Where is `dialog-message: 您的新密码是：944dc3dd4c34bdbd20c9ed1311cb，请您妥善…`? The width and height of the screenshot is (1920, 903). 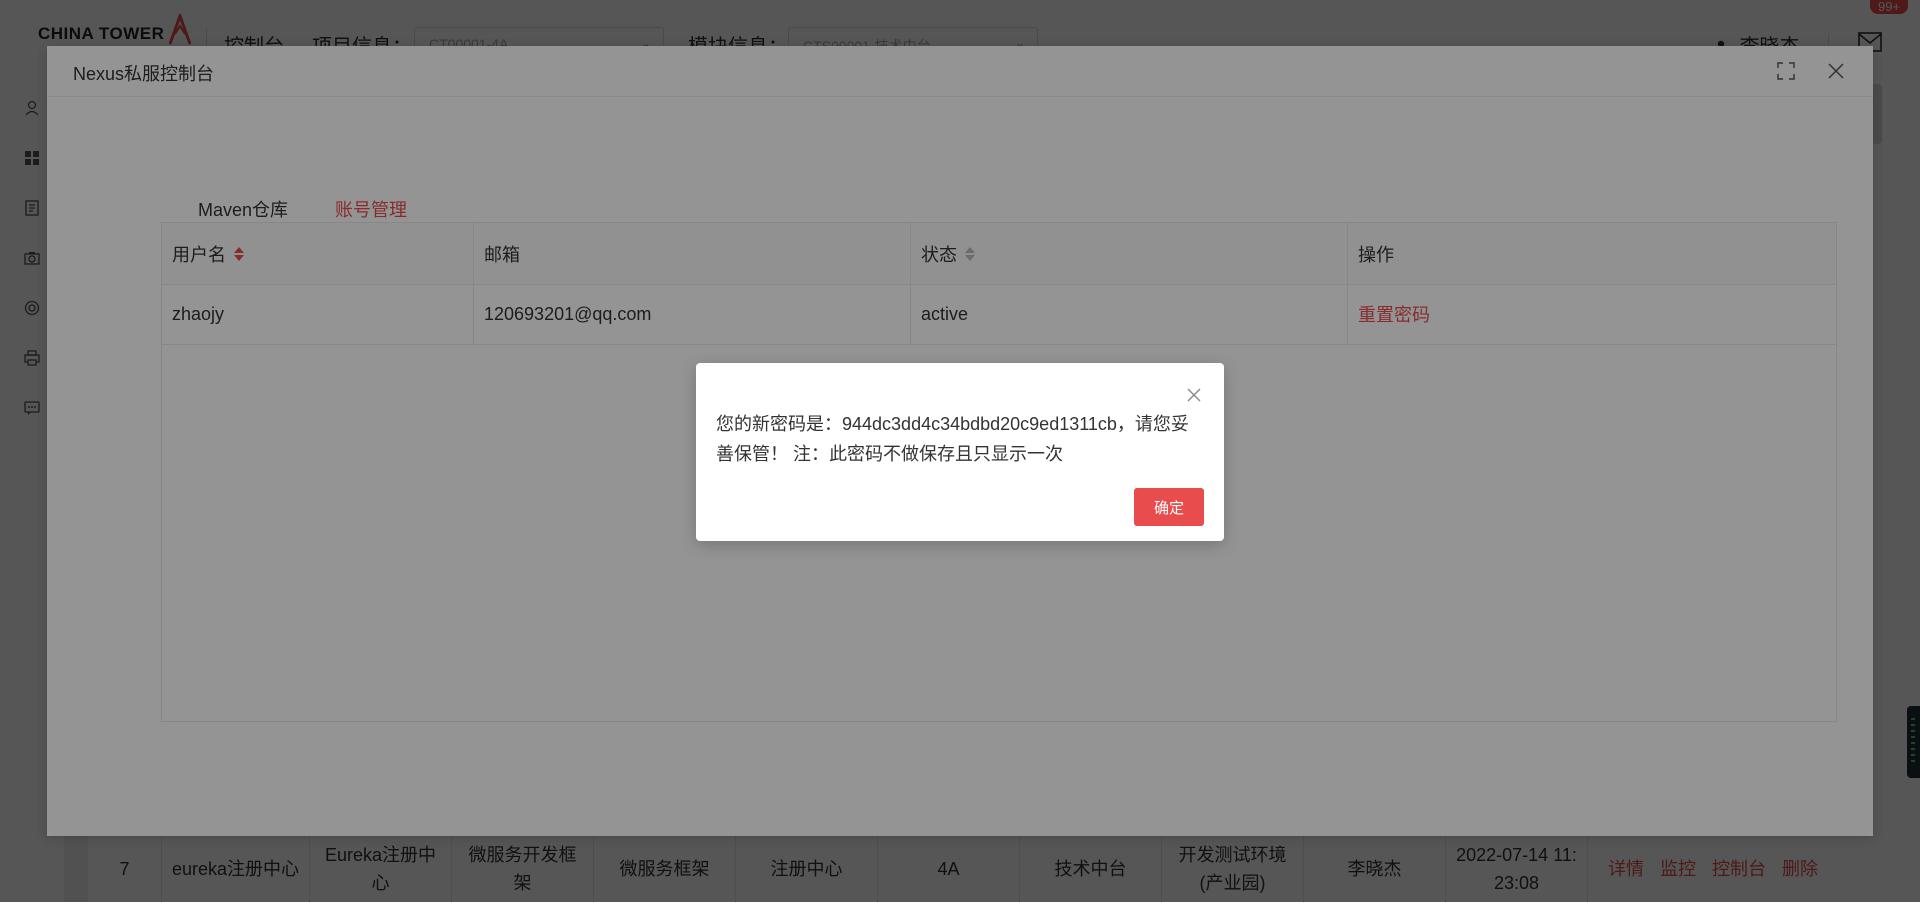
dialog-message: 您的新密码是：944dc3dd4c34bdbd20c9ed1311cb，请您妥善… is located at coordinates (952, 439).